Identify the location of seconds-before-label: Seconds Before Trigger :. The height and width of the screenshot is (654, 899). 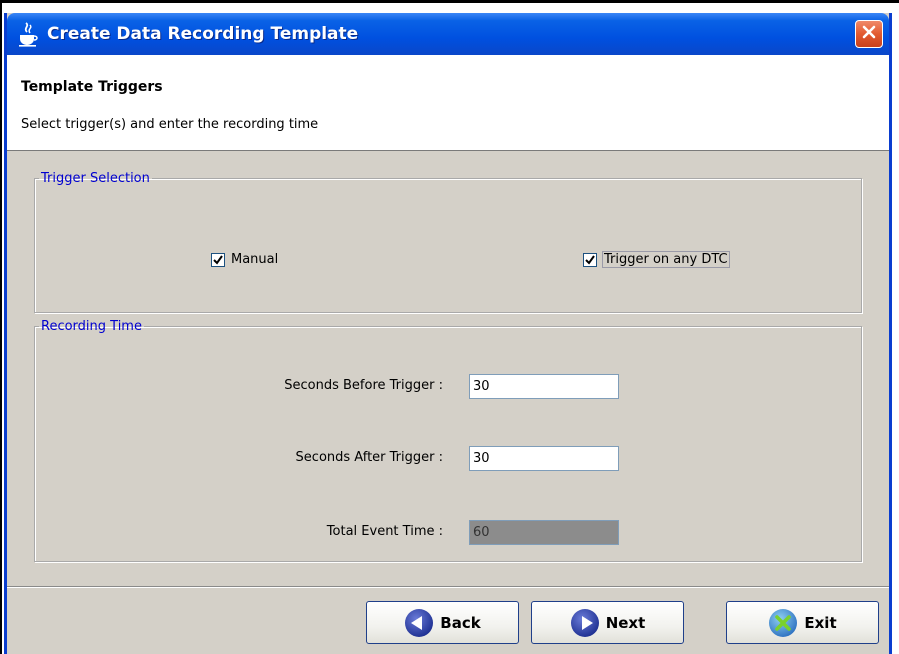
(363, 385).